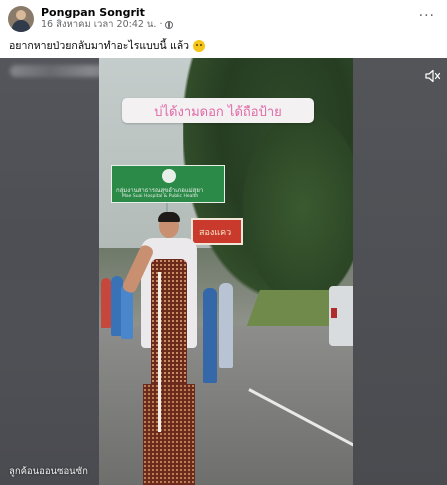 The height and width of the screenshot is (485, 447). Describe the element at coordinates (165, 348) in the screenshot. I see `main-person` at that location.